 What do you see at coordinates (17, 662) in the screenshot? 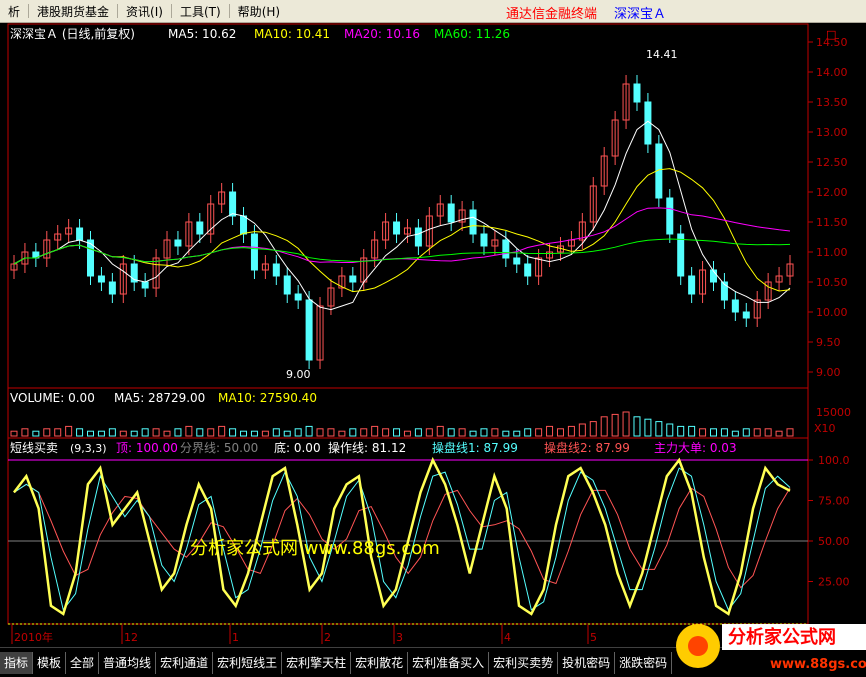
I see `tab-0: 指标` at bounding box center [17, 662].